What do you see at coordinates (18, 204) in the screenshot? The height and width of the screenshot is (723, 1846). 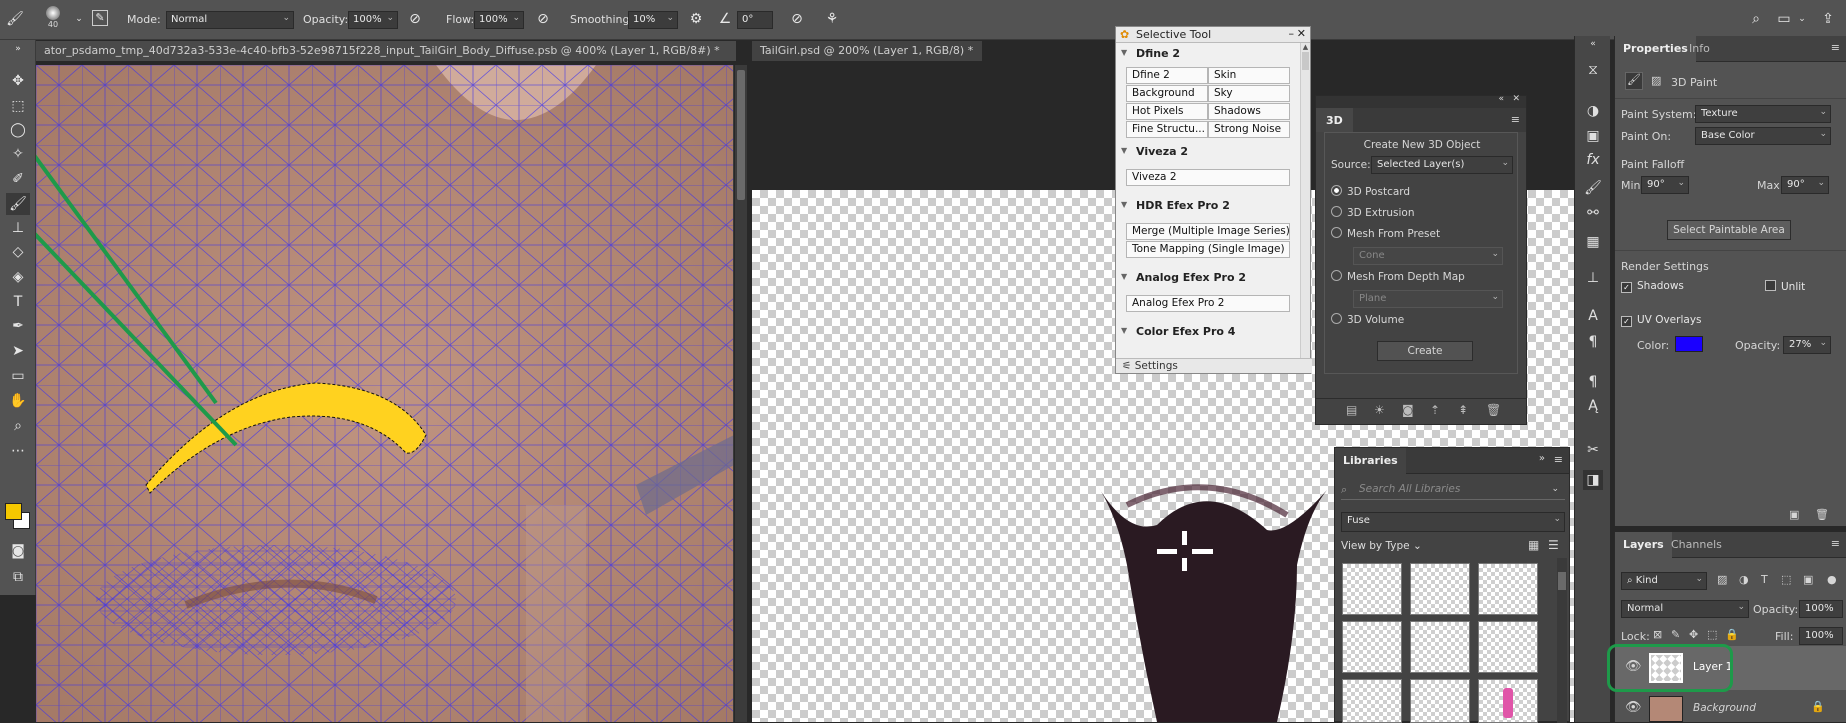 I see `brush-tool-icon: 🖌` at bounding box center [18, 204].